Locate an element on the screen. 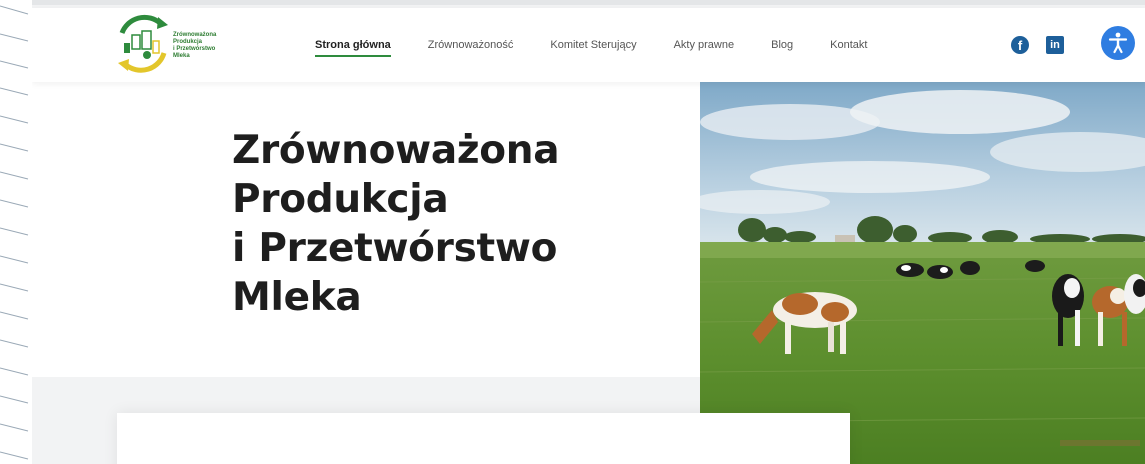 The width and height of the screenshot is (1145, 464). accessibility-button is located at coordinates (1118, 43).